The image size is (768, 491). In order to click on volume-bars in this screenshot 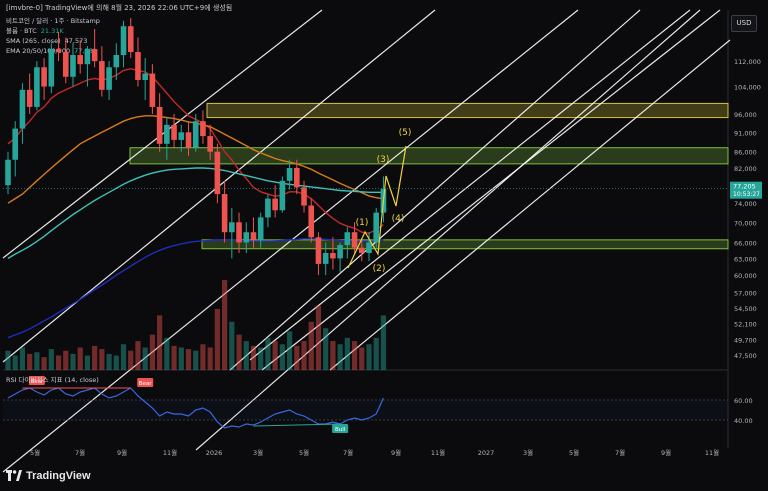, I will do `click(196, 325)`.